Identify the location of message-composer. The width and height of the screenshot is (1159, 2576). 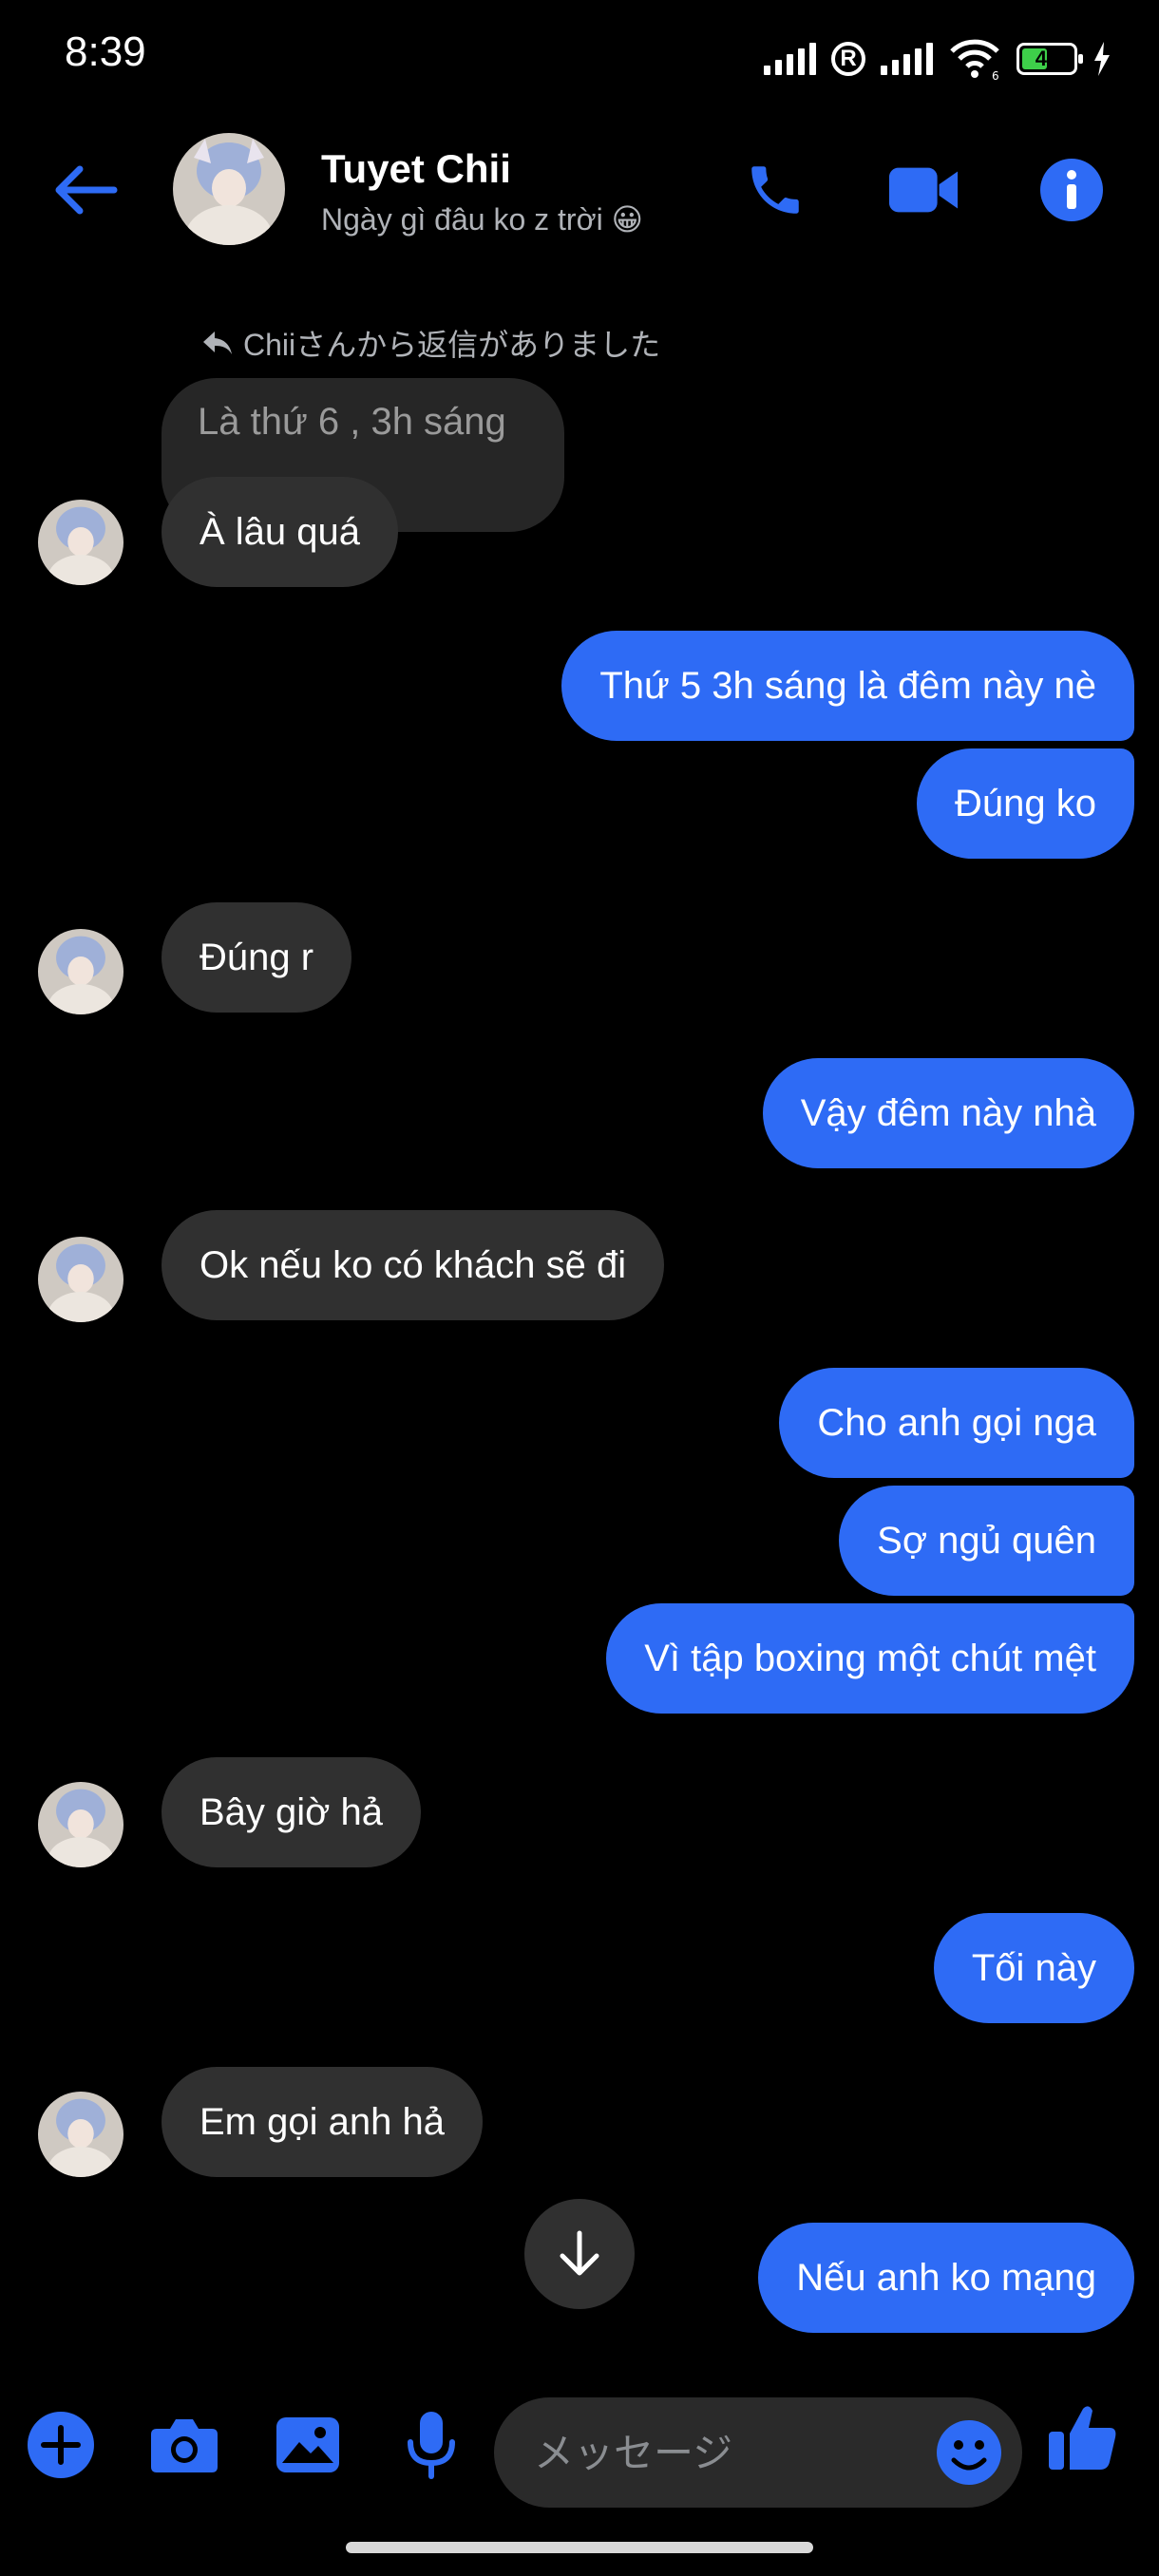
(579, 2451).